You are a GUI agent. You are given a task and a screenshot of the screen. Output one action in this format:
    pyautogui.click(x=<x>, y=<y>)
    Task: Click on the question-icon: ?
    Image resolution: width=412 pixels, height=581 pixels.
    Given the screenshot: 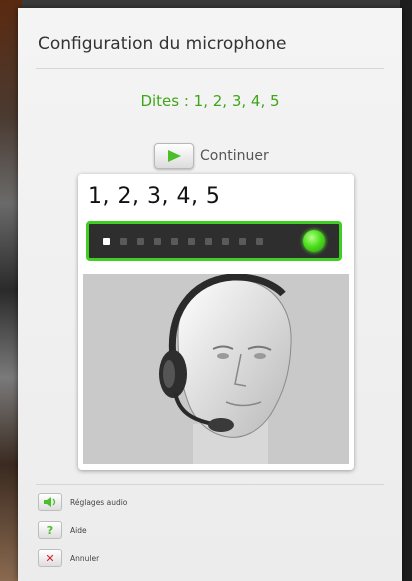 What is the action you would take?
    pyautogui.click(x=50, y=530)
    